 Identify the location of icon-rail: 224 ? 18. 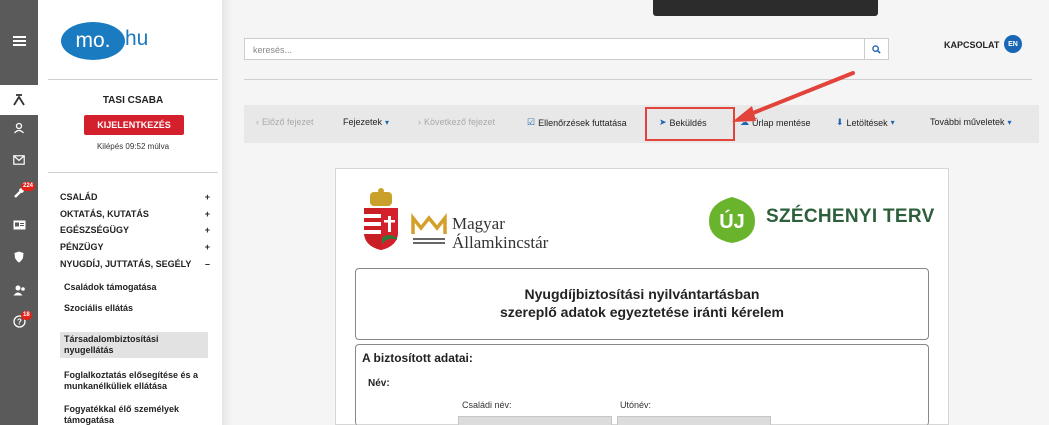
(19, 212).